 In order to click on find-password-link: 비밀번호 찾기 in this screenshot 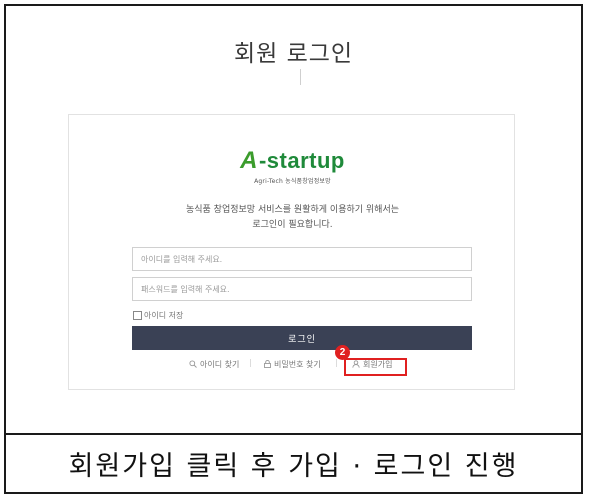, I will do `click(292, 364)`.